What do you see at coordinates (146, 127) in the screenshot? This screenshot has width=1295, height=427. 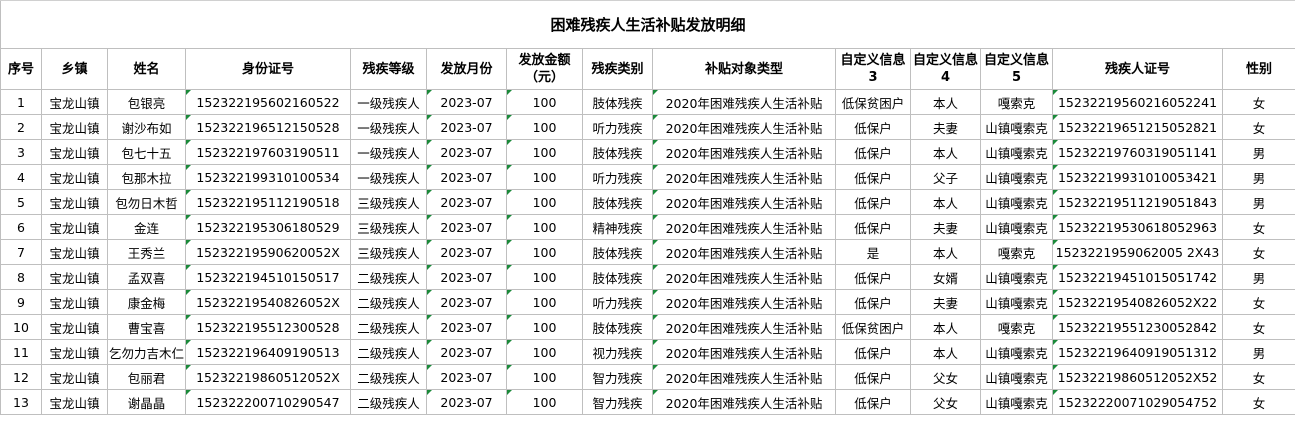 I see `cell-name: 谢沙布如` at bounding box center [146, 127].